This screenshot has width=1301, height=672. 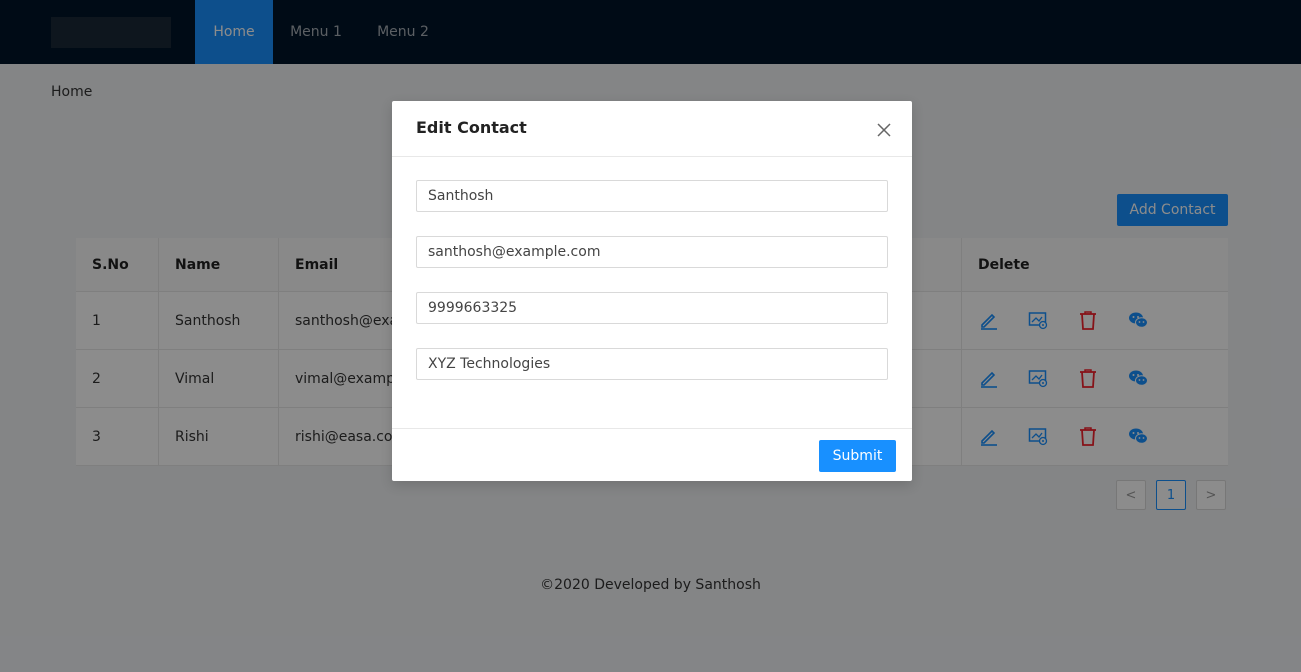 What do you see at coordinates (652, 129) in the screenshot?
I see `modal-header: Edit Contact` at bounding box center [652, 129].